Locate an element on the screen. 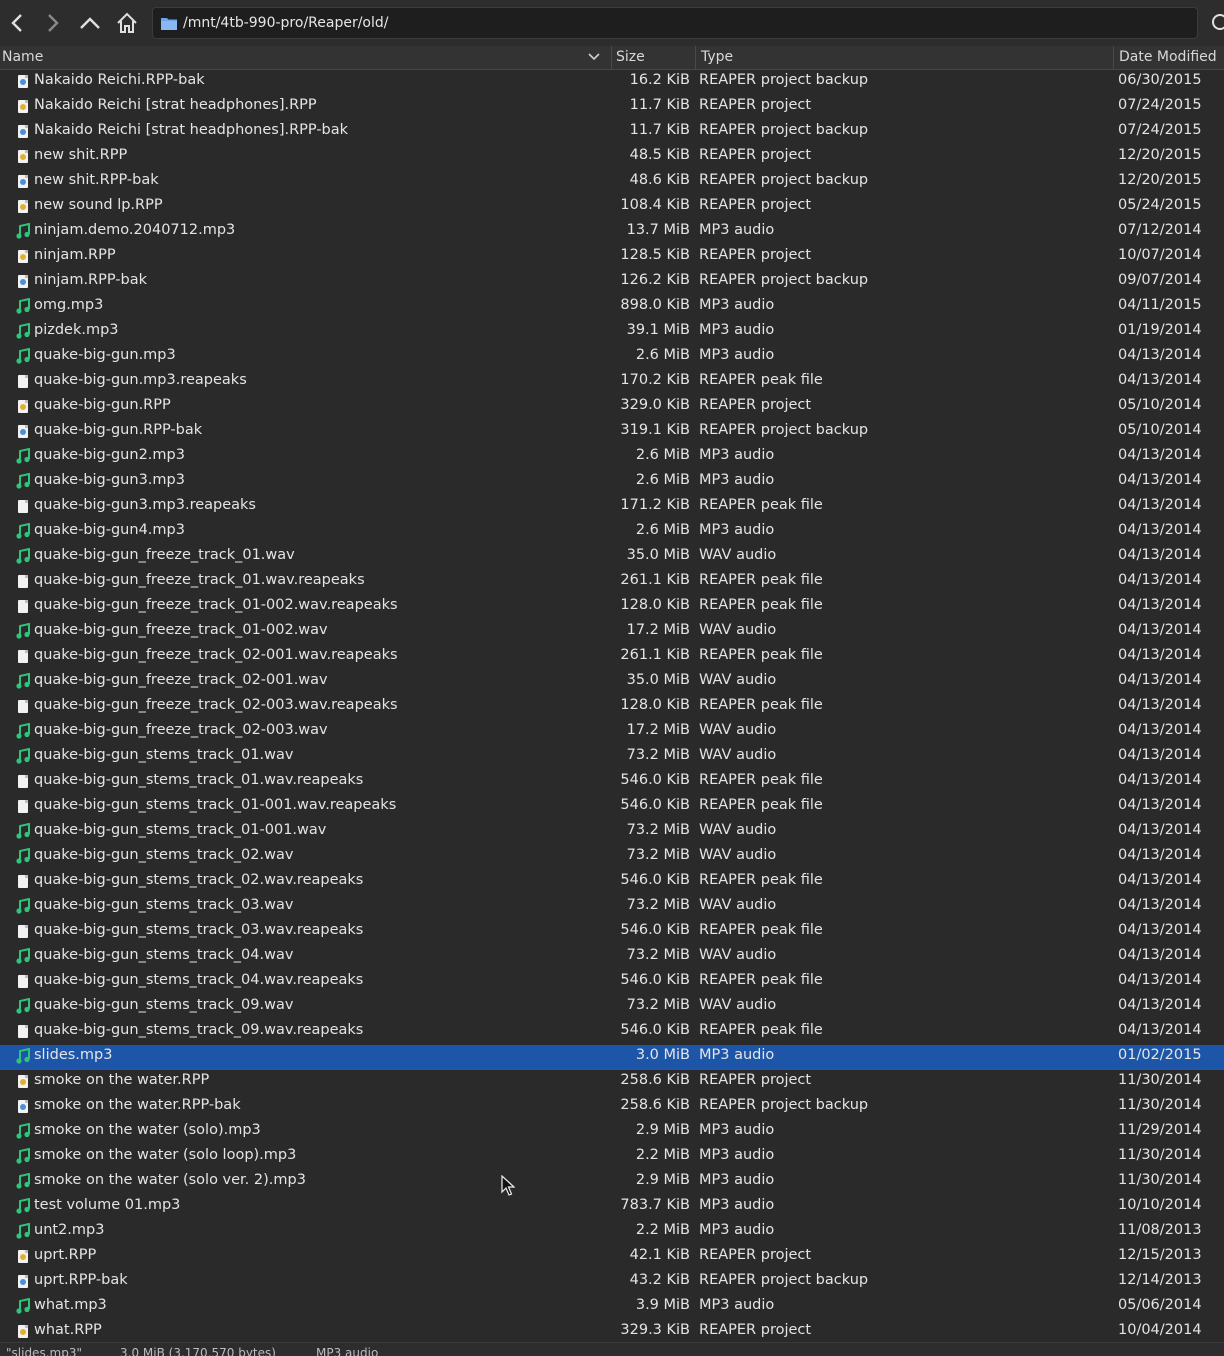 This screenshot has height=1356, width=1224. file-date: 11/08/2013 is located at coordinates (1160, 1230).